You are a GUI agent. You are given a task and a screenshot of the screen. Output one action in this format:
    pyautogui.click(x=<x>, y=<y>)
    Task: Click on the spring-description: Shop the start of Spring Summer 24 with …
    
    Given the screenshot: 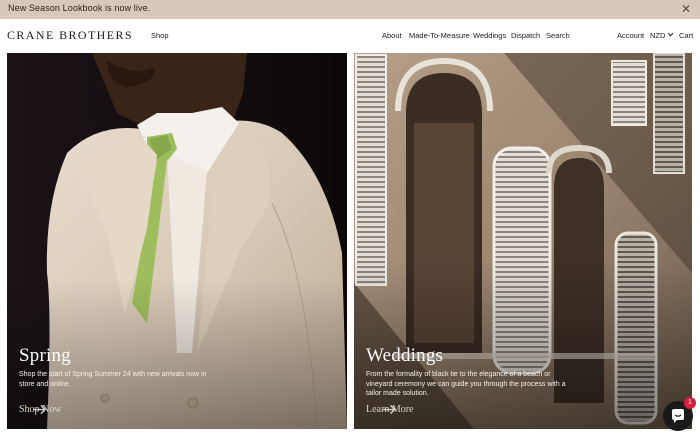 What is the action you would take?
    pyautogui.click(x=113, y=379)
    